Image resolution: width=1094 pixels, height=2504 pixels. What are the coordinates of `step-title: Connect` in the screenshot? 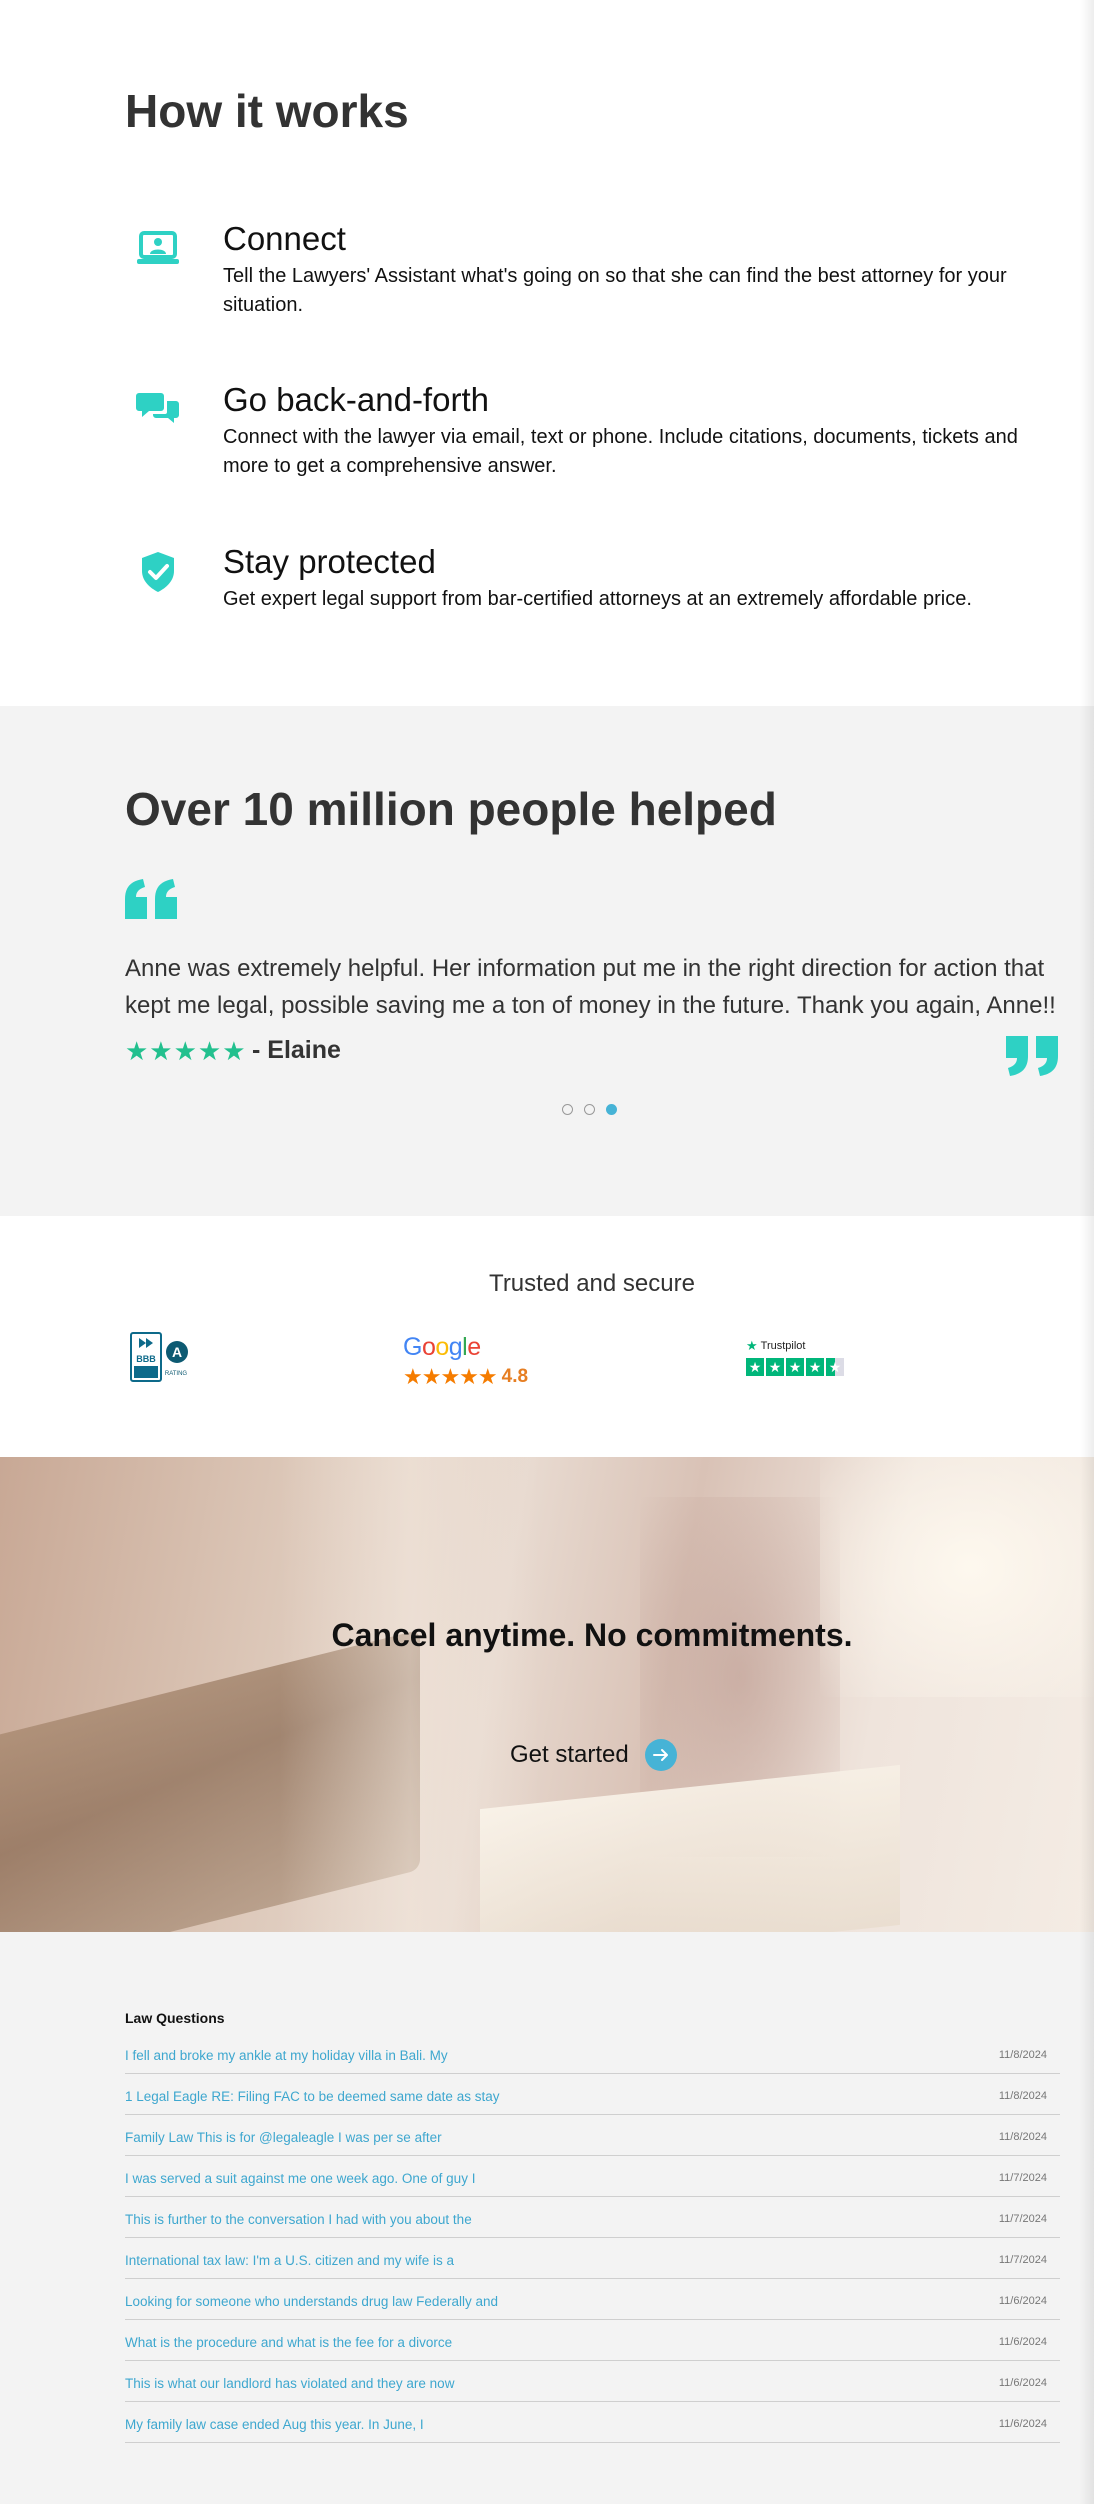 It's located at (284, 238).